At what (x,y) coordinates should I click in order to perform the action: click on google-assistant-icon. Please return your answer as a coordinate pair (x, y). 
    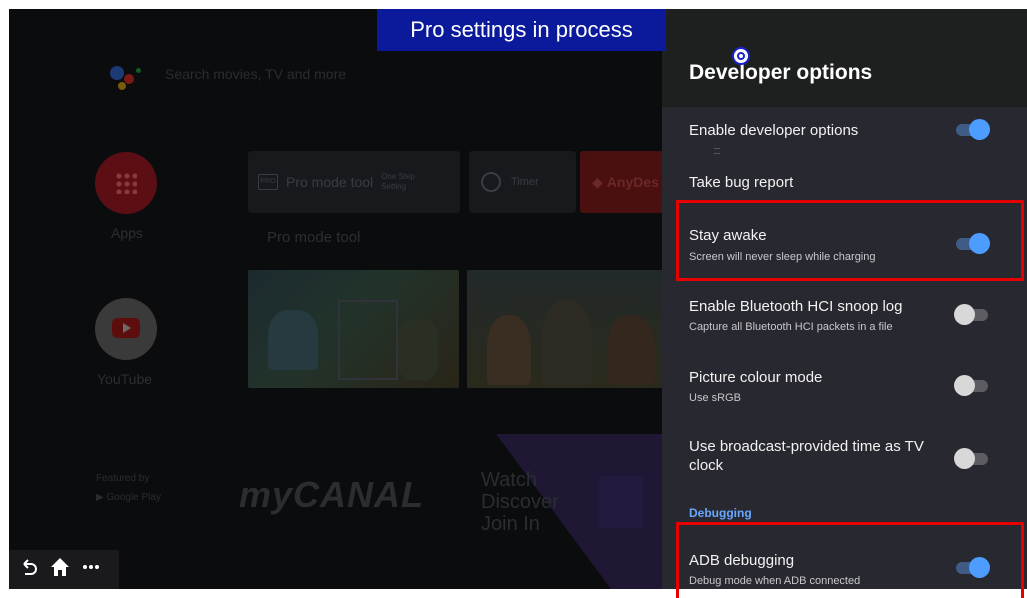
    Looking at the image, I should click on (128, 77).